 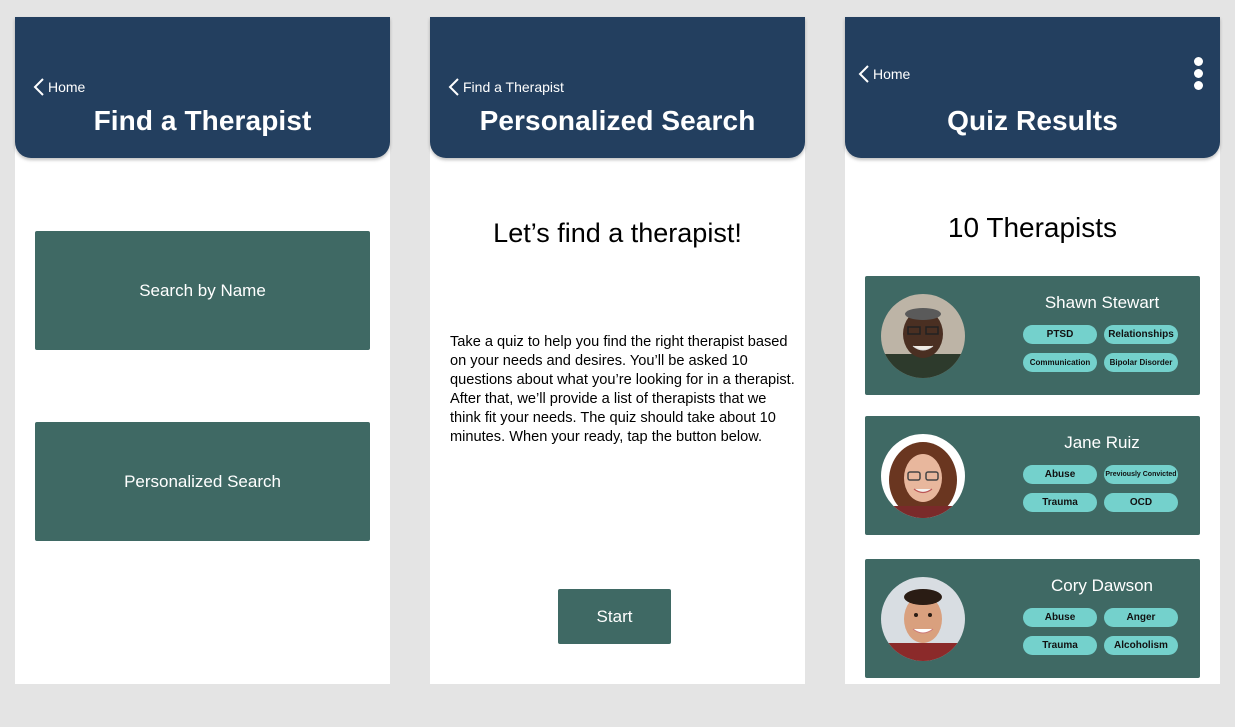 I want to click on tag-bipolar-disorder: Bipolar Disorder, so click(x=1141, y=362).